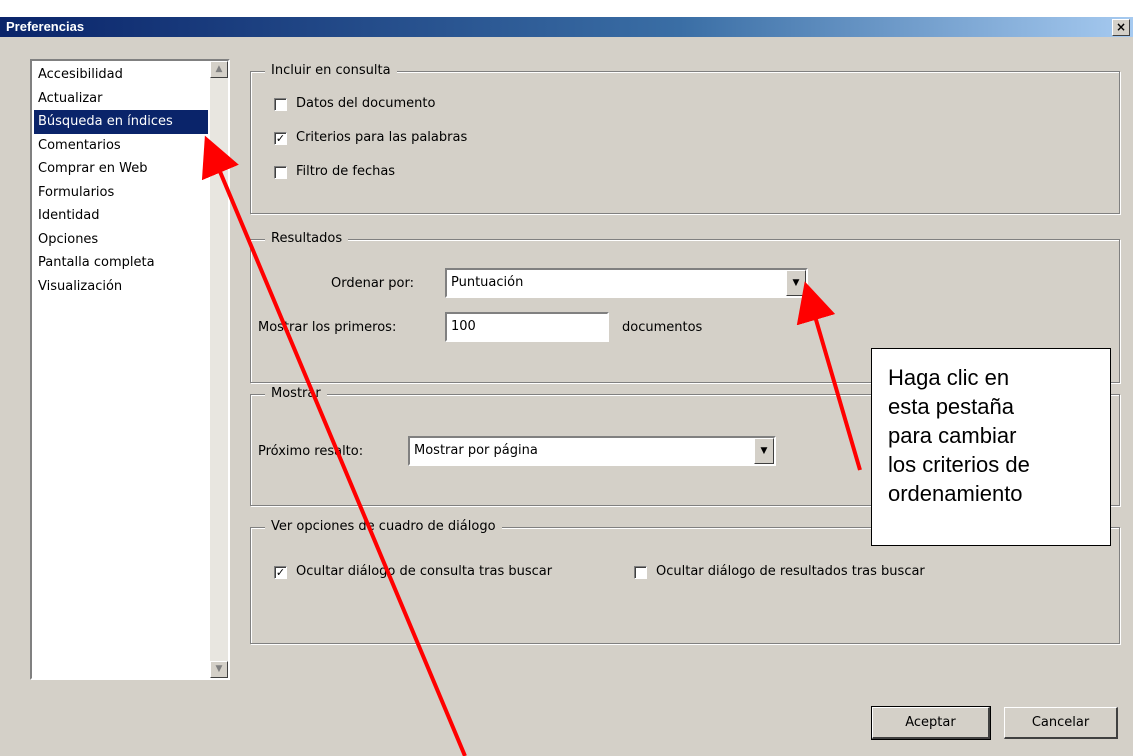 This screenshot has width=1133, height=756. What do you see at coordinates (626, 283) in the screenshot?
I see `ordenar-por-select: Puntuación ▼` at bounding box center [626, 283].